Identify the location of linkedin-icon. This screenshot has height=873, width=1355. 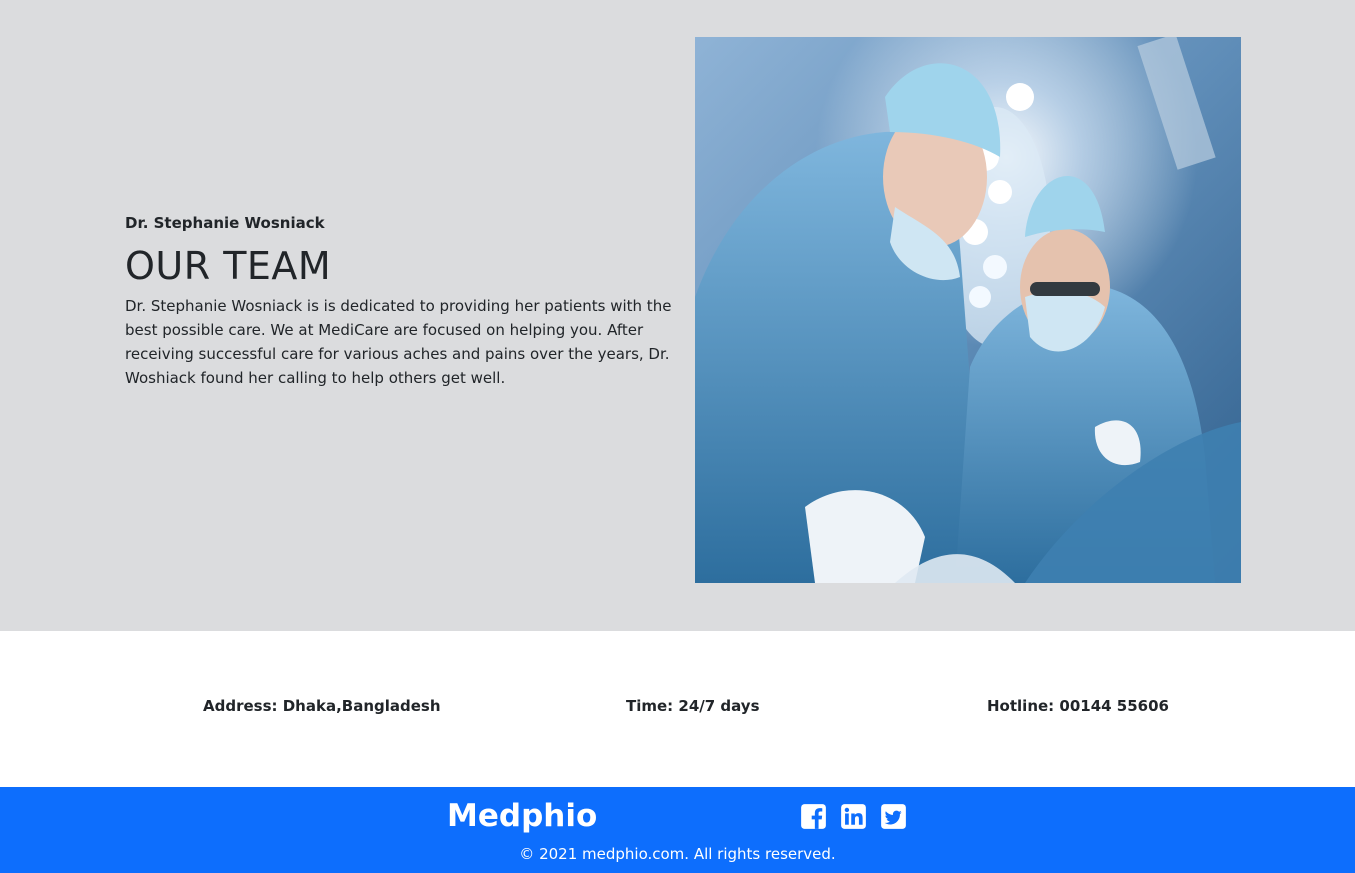
(853, 816).